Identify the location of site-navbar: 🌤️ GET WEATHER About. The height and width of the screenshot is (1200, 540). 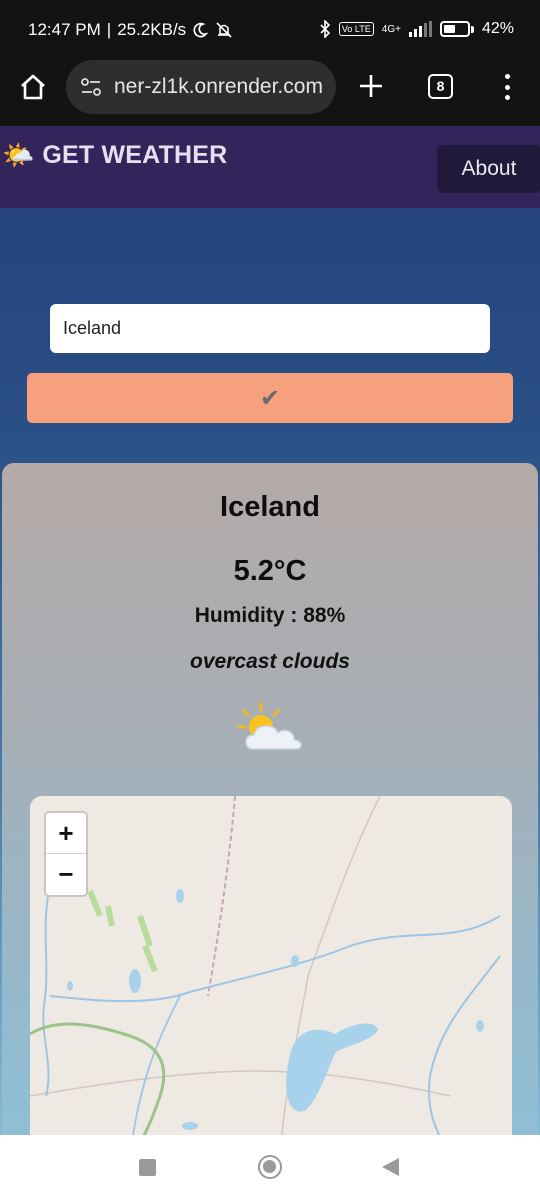
(270, 167).